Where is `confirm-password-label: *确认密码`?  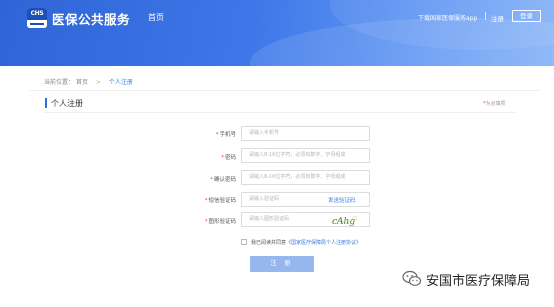
confirm-password-label: *确认密码 is located at coordinates (223, 180).